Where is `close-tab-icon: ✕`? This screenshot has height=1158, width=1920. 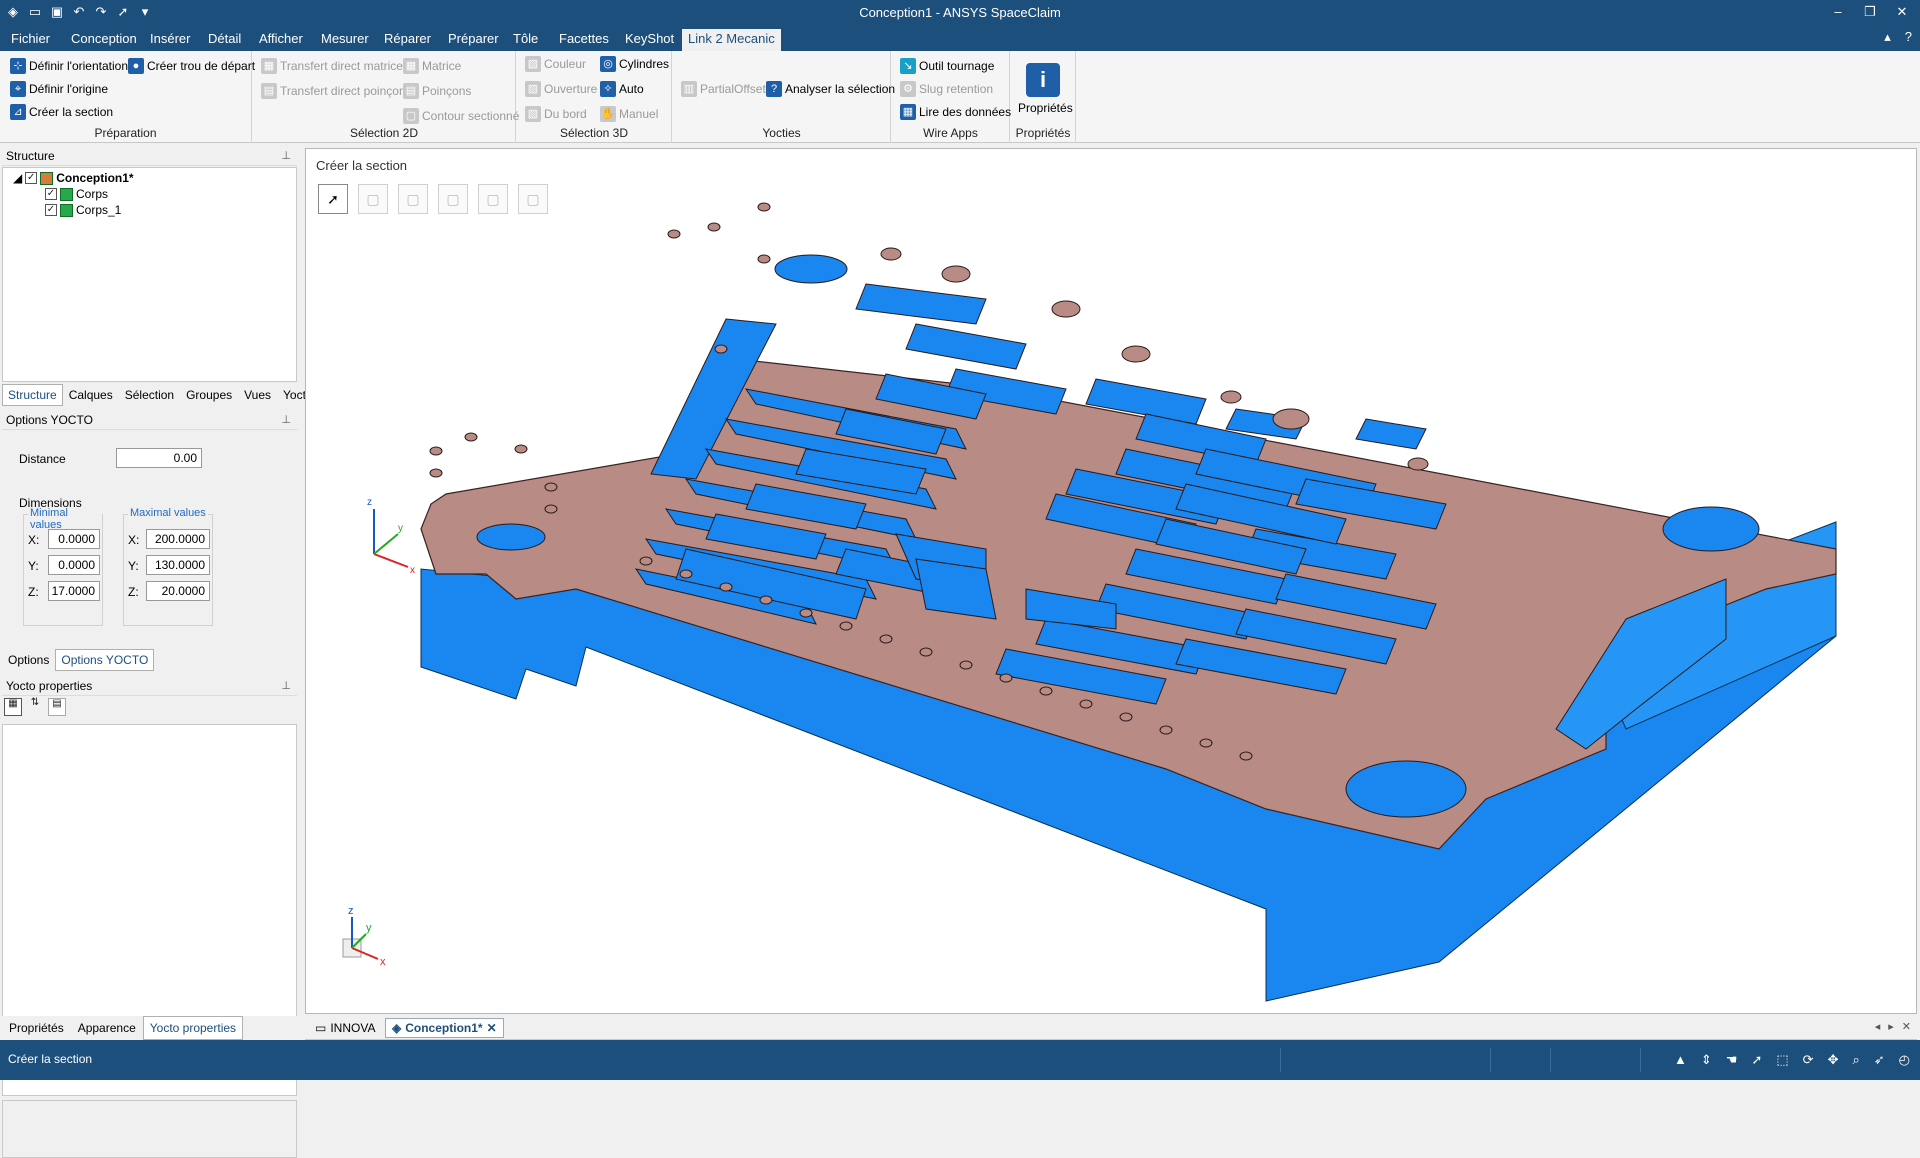 close-tab-icon: ✕ is located at coordinates (492, 1028).